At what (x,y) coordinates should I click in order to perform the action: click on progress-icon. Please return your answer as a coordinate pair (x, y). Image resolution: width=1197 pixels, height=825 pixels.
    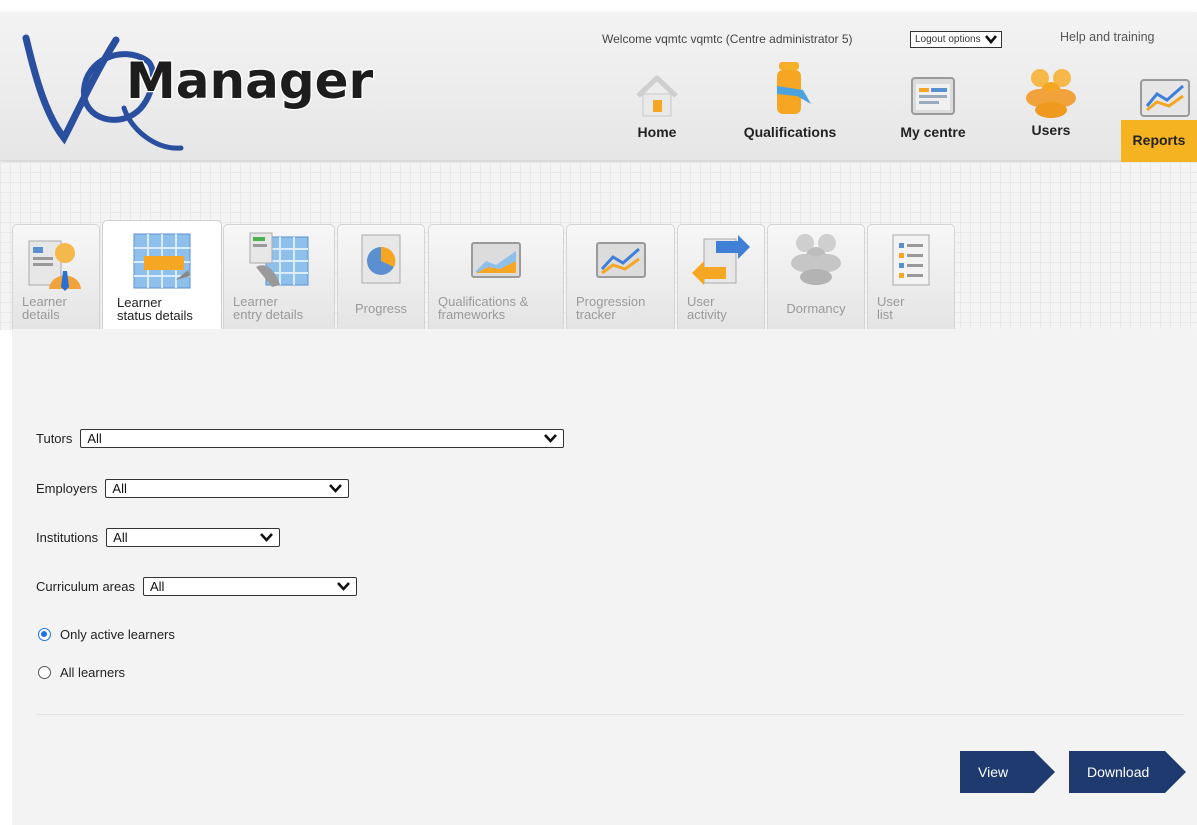
    Looking at the image, I should click on (381, 259).